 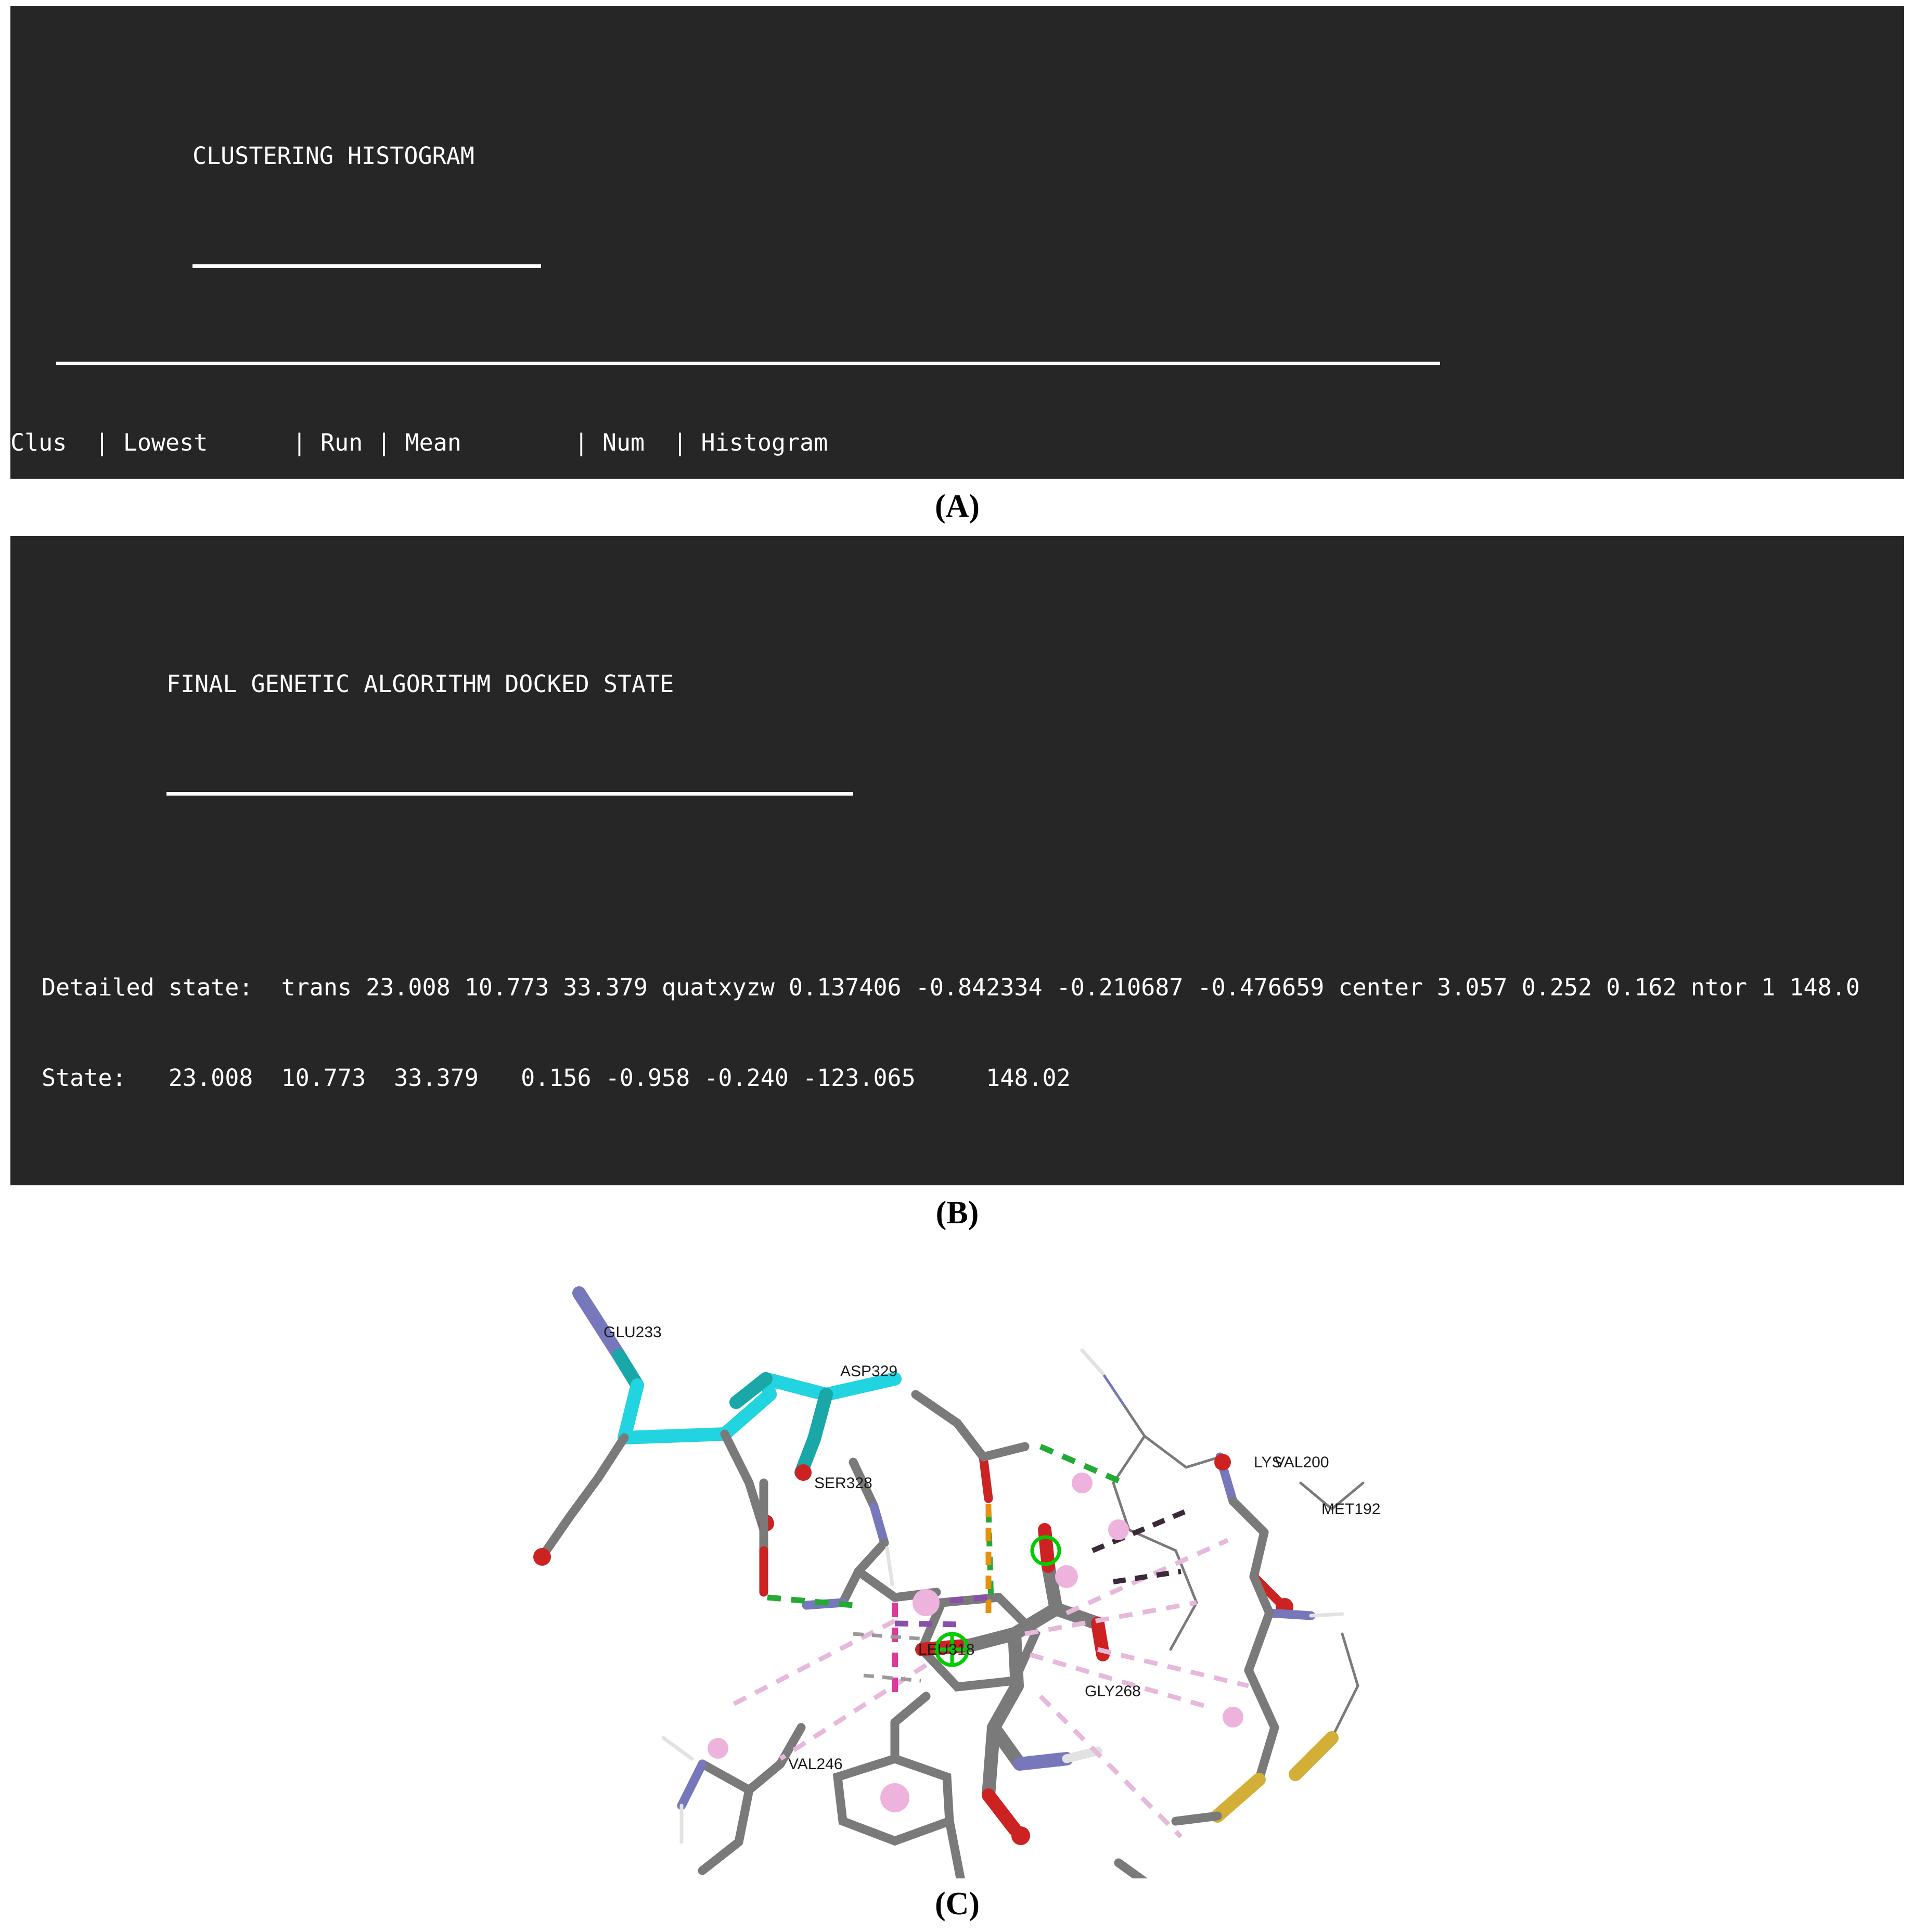 What do you see at coordinates (509, 794) in the screenshot?
I see `panel-b-title-underline` at bounding box center [509, 794].